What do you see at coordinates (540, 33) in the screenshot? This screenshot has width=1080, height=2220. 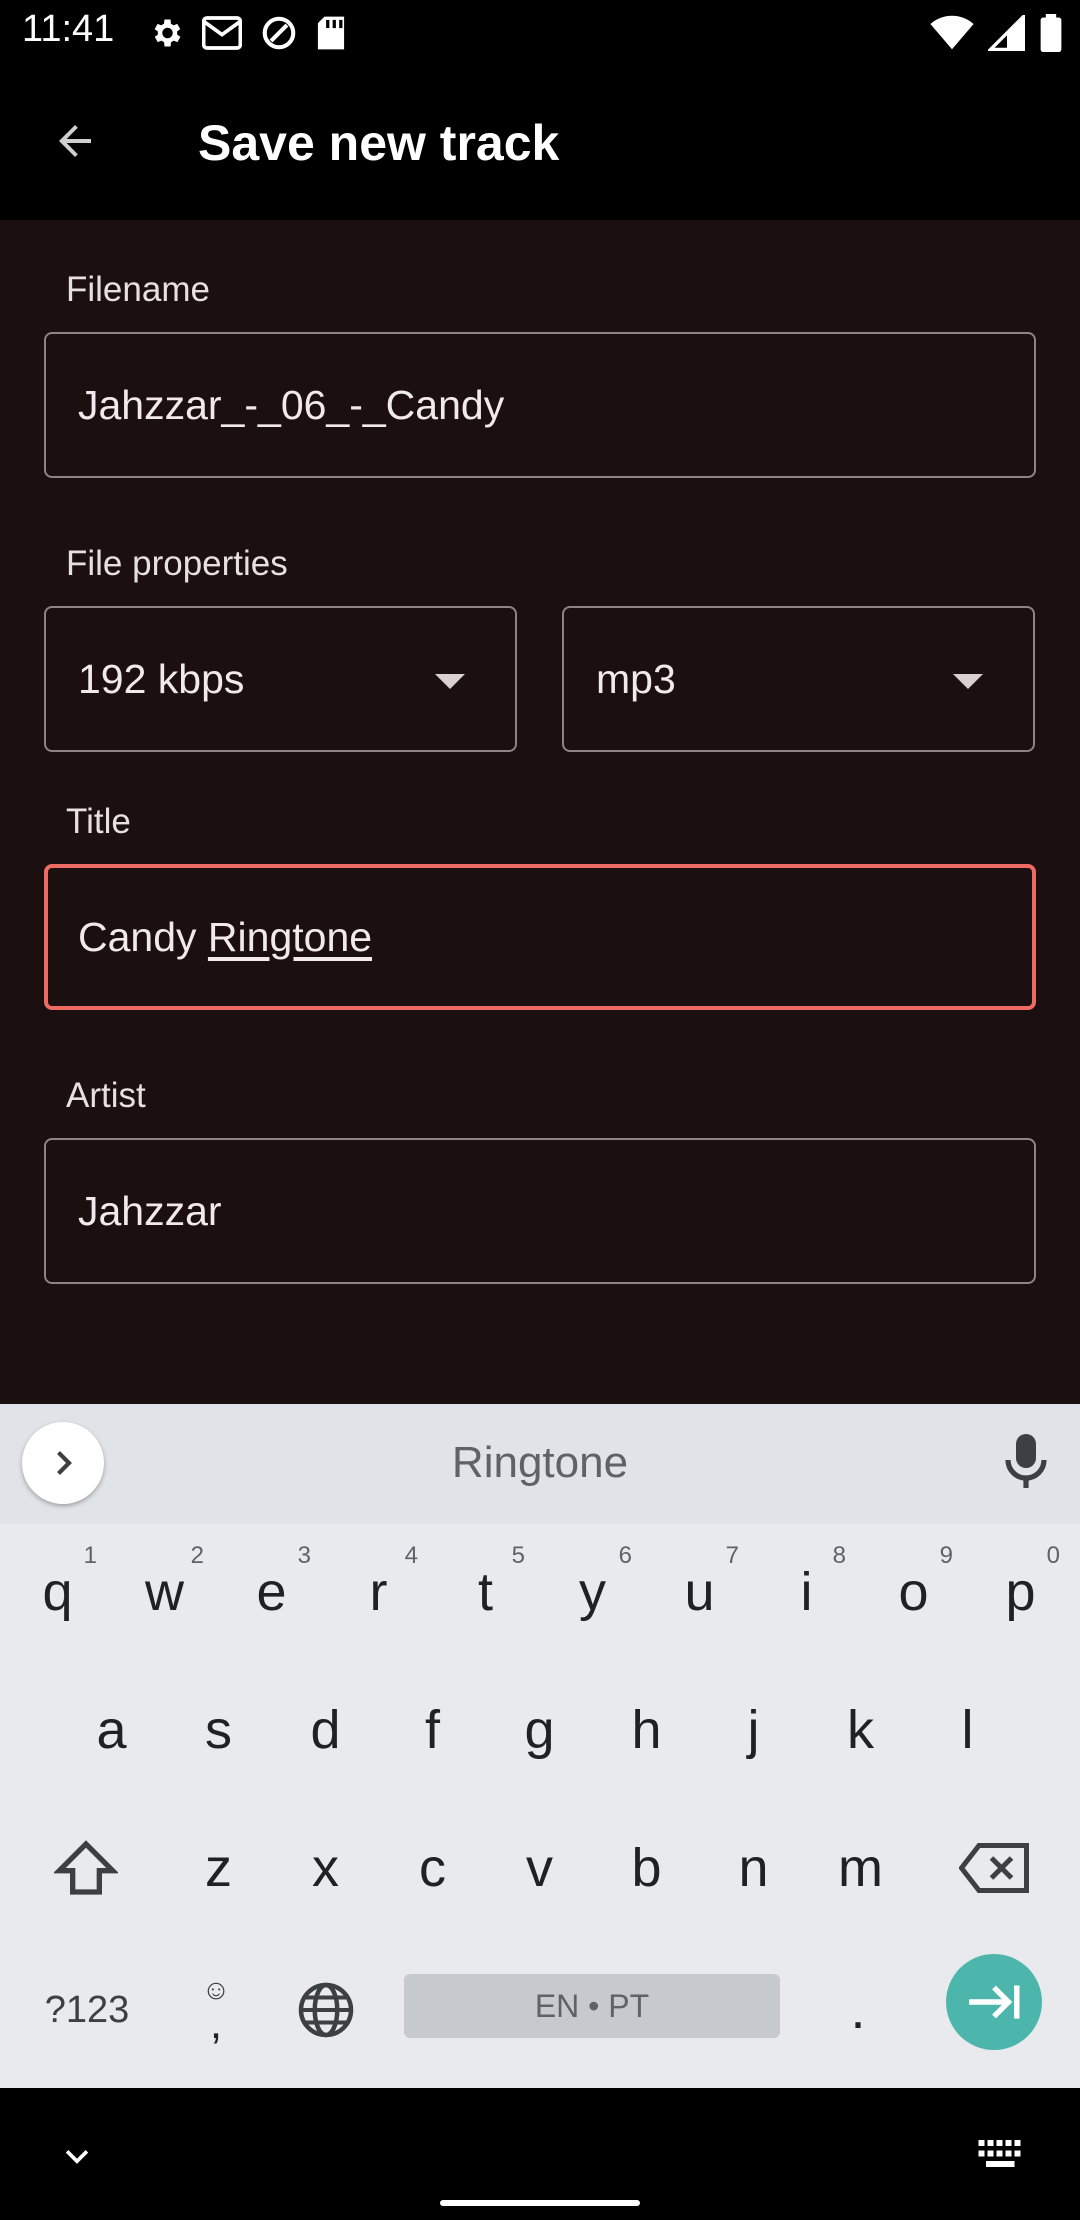 I see `status-bar: 11:41` at bounding box center [540, 33].